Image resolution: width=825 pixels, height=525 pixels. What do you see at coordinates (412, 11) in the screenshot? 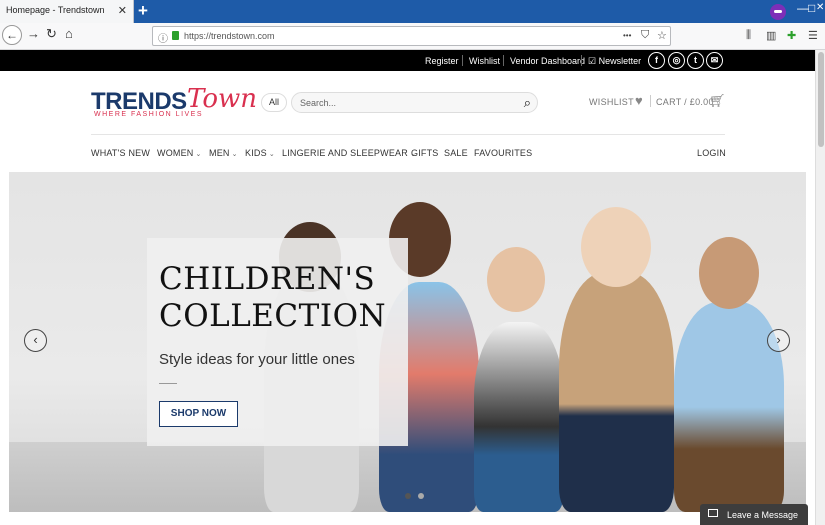
I see `browser-tab-bar: Homepage - Trendstown ✕ + — □ ✕` at bounding box center [412, 11].